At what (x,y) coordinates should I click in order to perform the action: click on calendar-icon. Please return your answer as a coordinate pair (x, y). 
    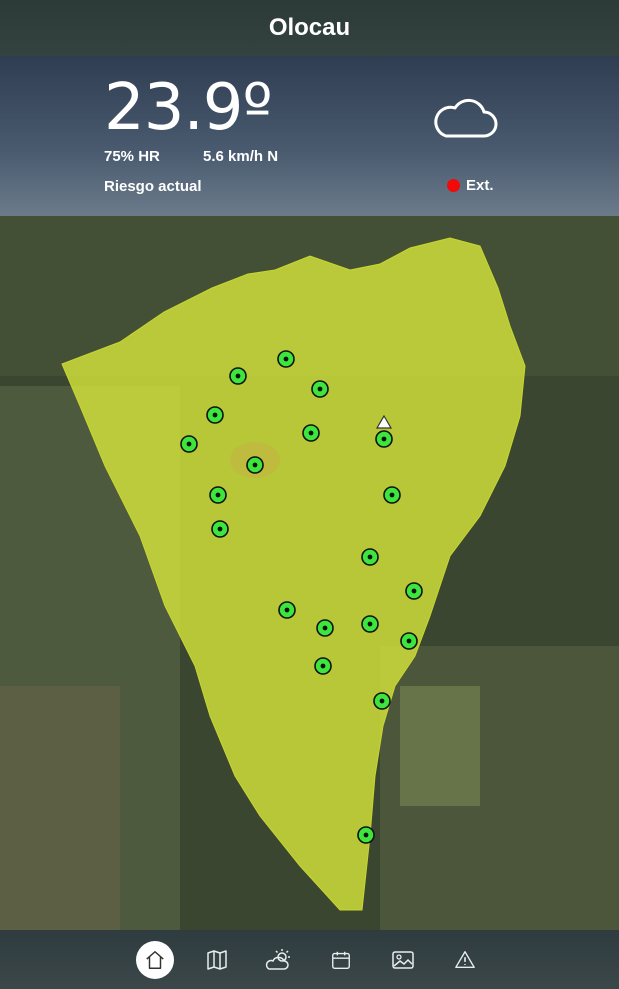
    Looking at the image, I should click on (340, 960).